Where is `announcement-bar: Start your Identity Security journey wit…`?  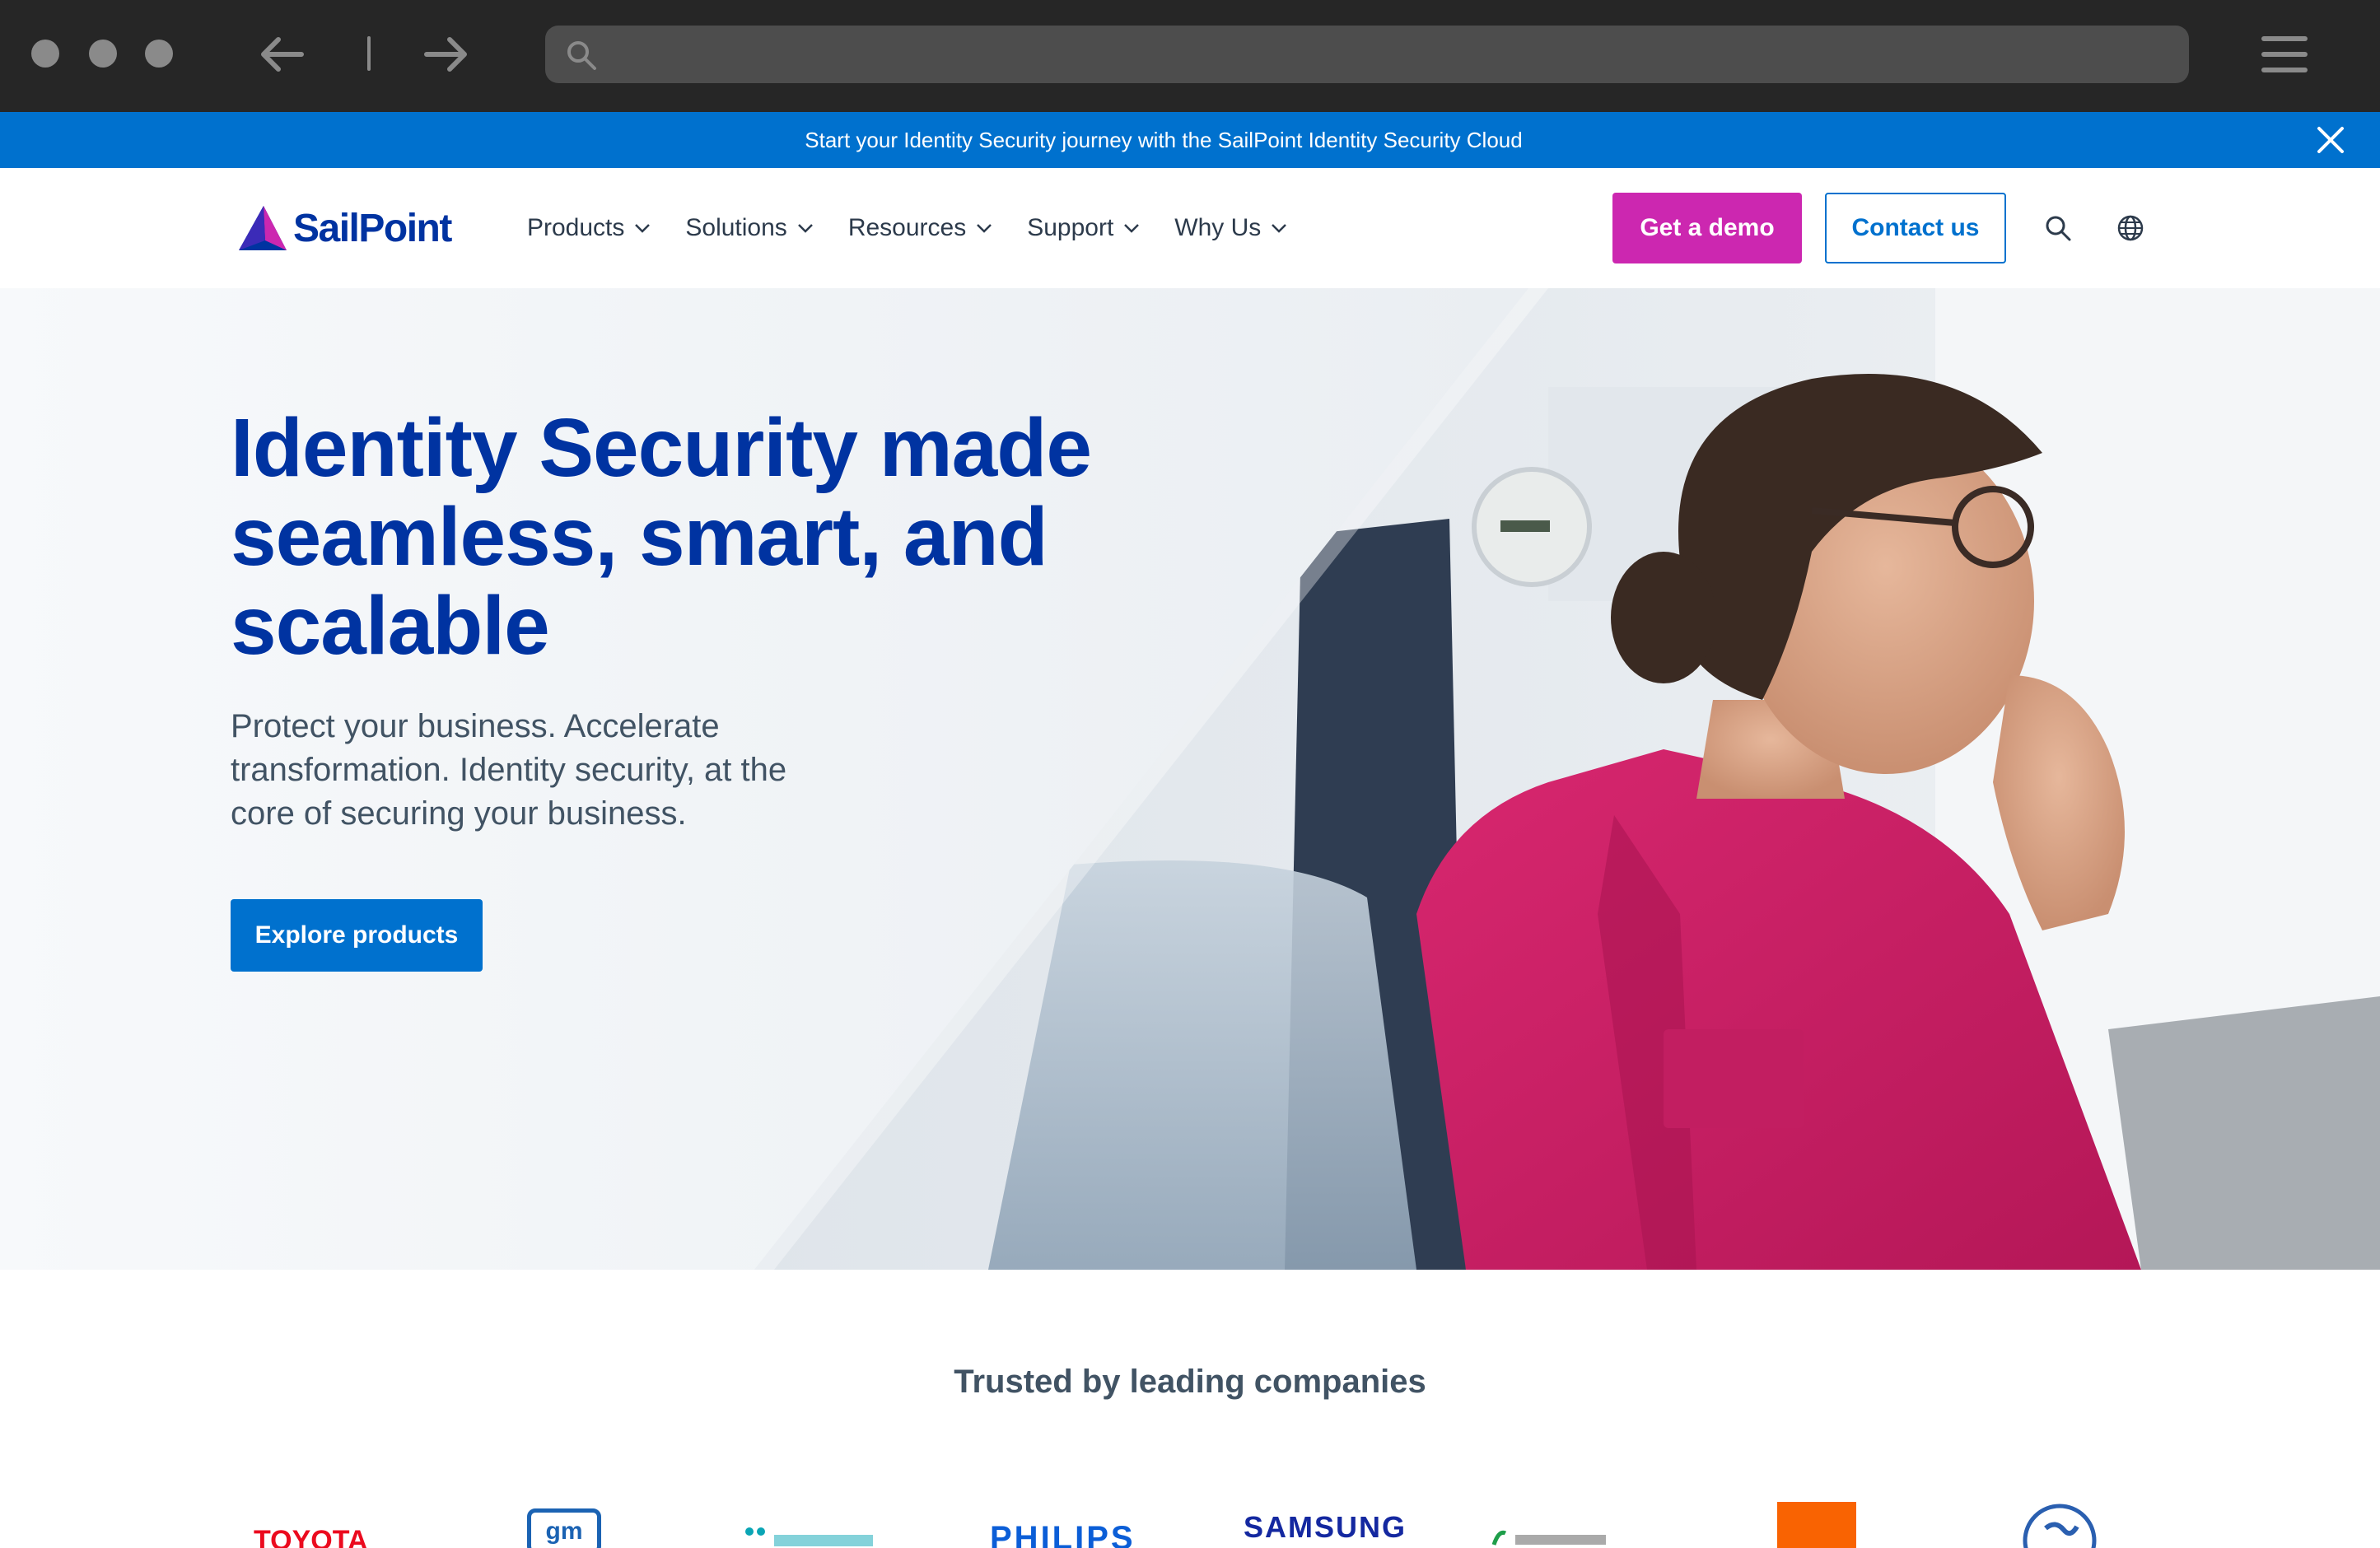 announcement-bar: Start your Identity Security journey wit… is located at coordinates (1190, 140).